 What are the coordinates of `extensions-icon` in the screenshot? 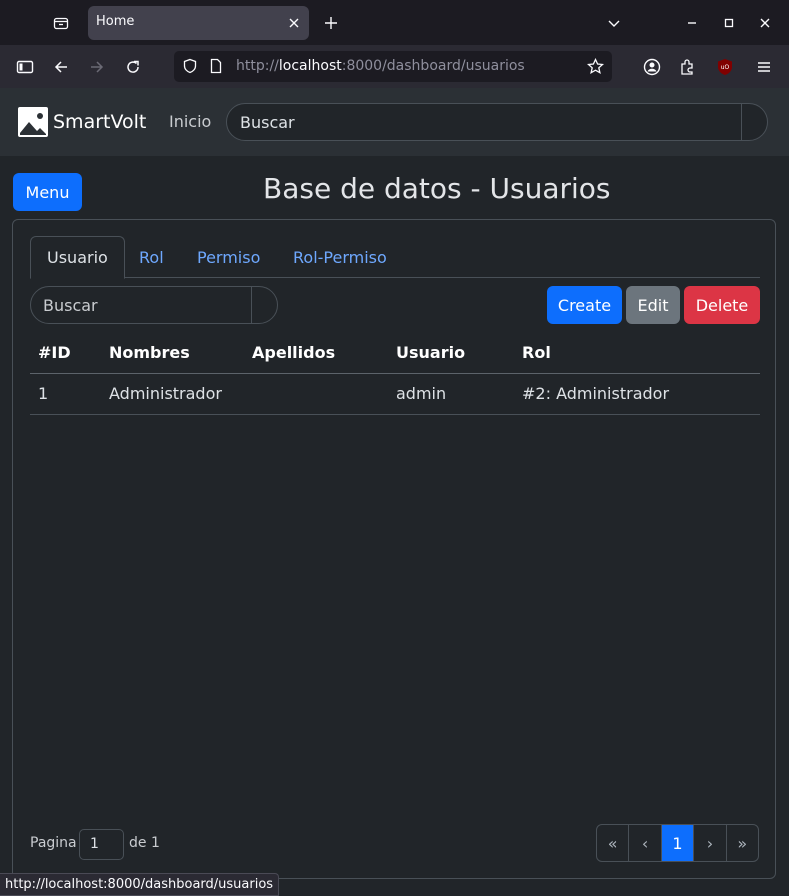 It's located at (688, 67).